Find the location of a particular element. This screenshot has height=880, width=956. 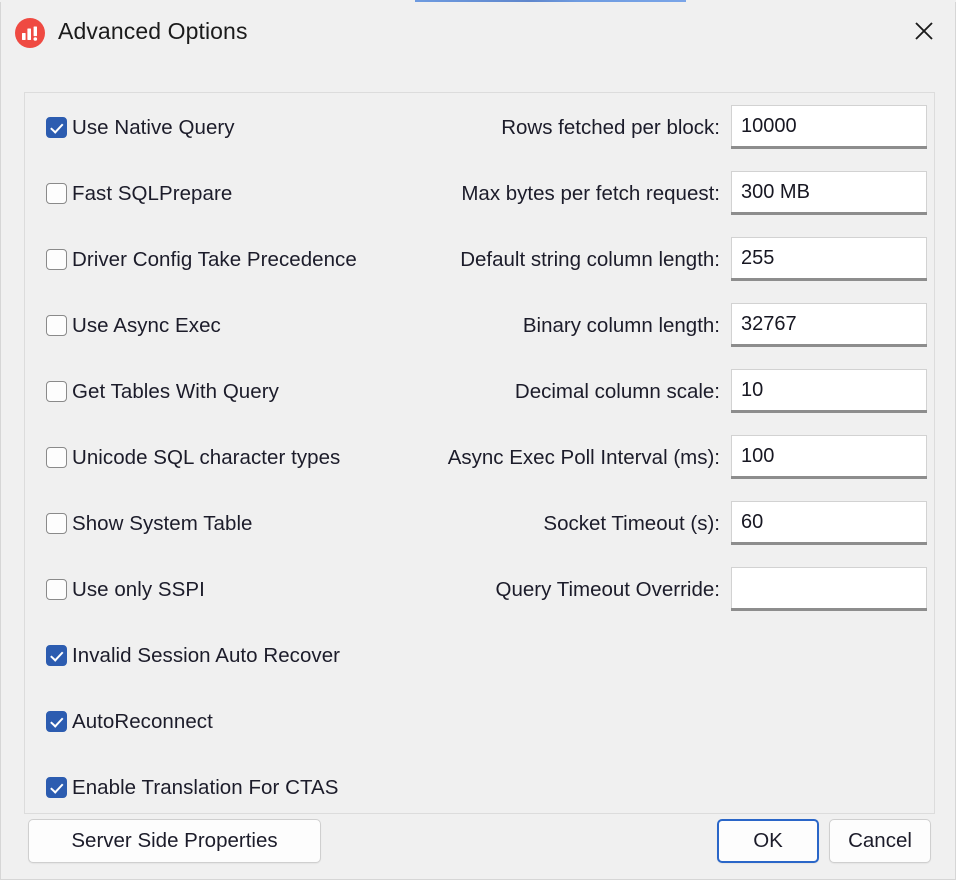

field-row: Rows fetched per block: is located at coordinates (677, 127).